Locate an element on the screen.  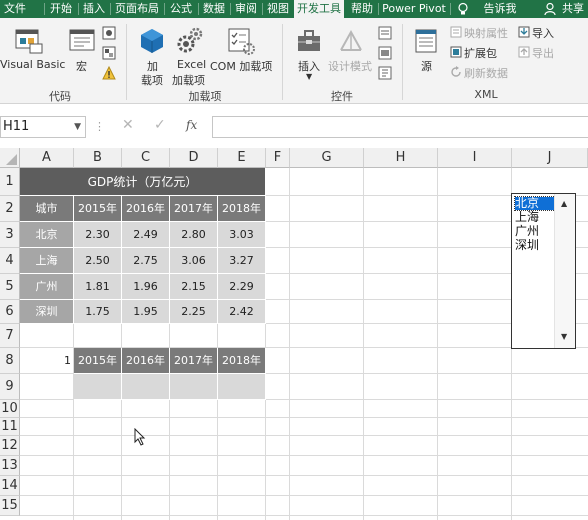
tab-review: 审阅 is located at coordinates (246, 9).